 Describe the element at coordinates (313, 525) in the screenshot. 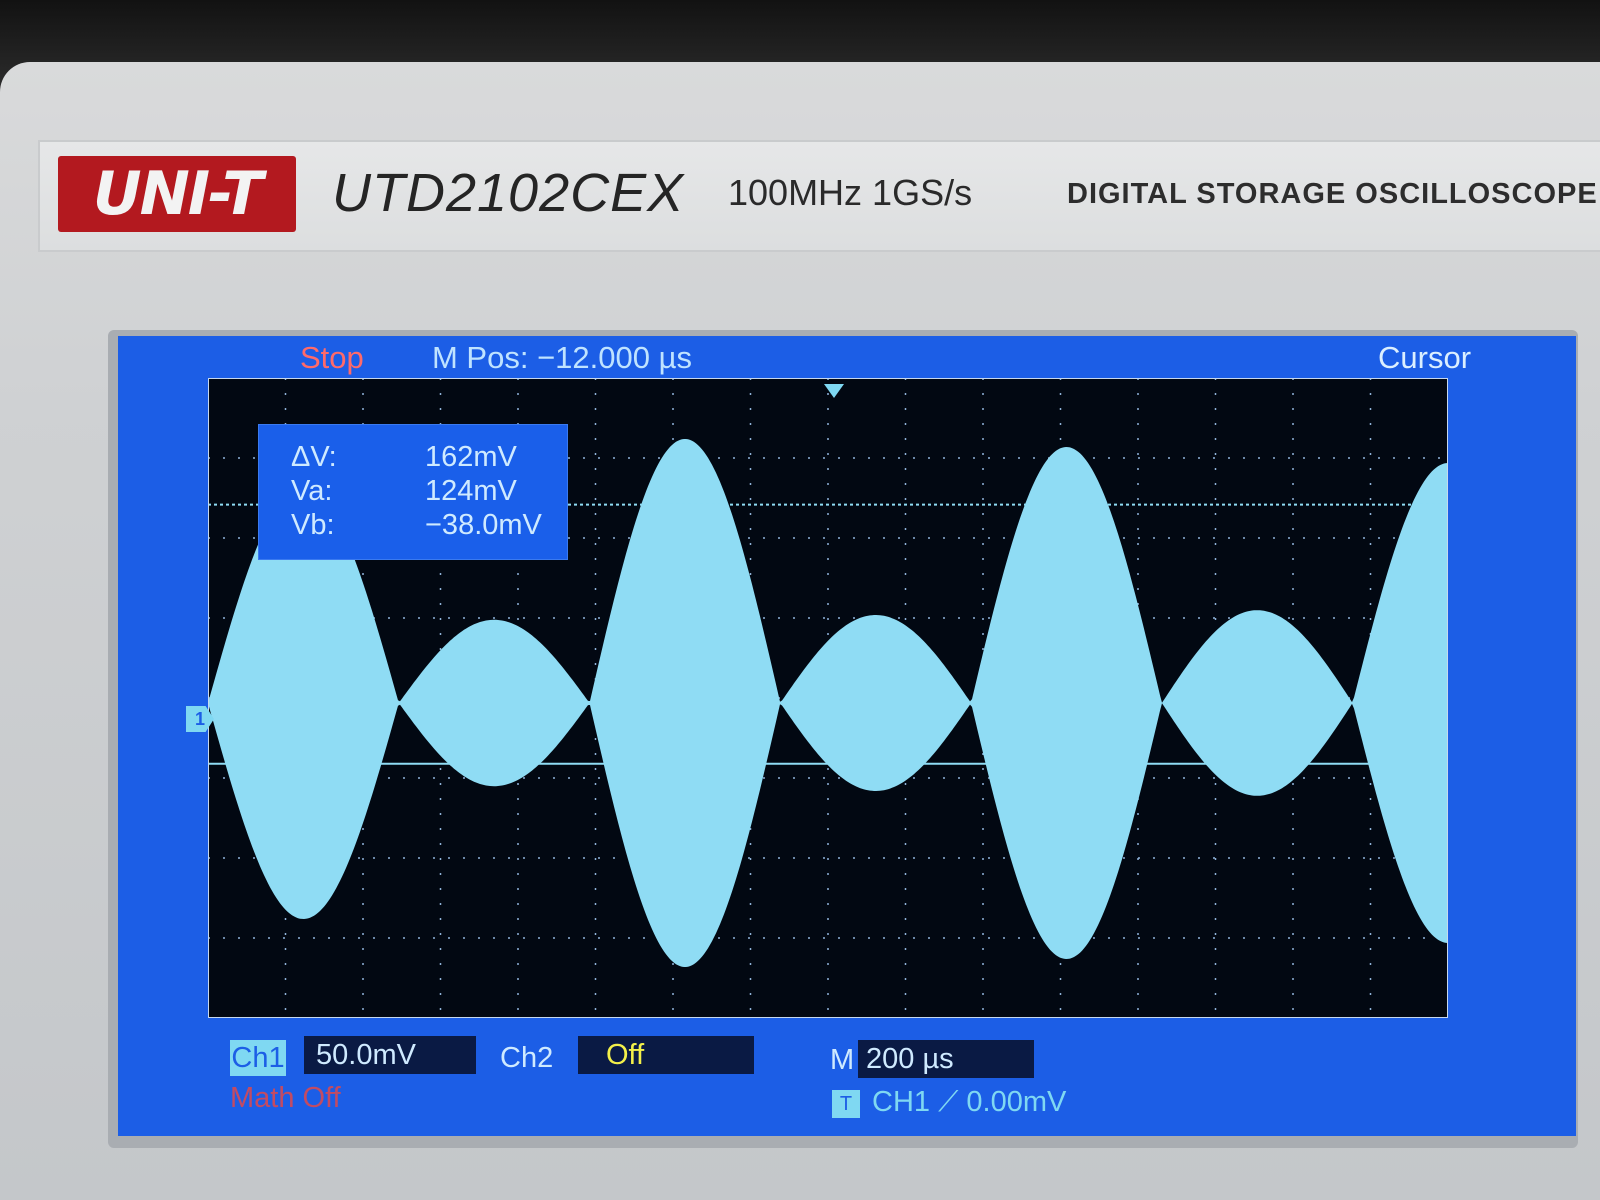

I see `vb-label: Vb:` at that location.